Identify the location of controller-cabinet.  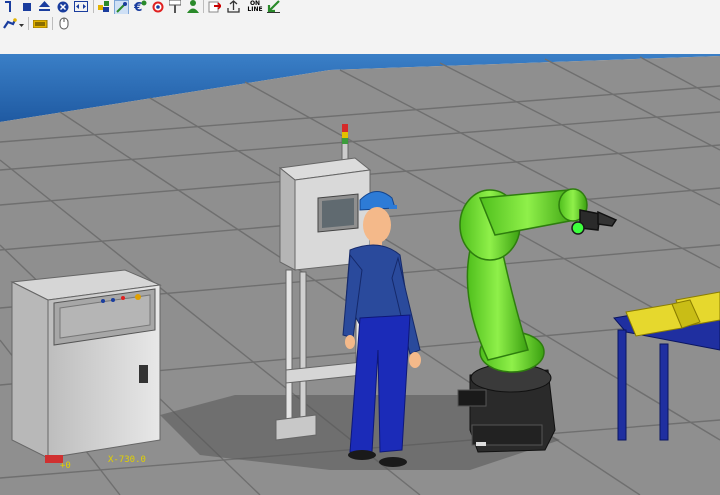
(86, 366).